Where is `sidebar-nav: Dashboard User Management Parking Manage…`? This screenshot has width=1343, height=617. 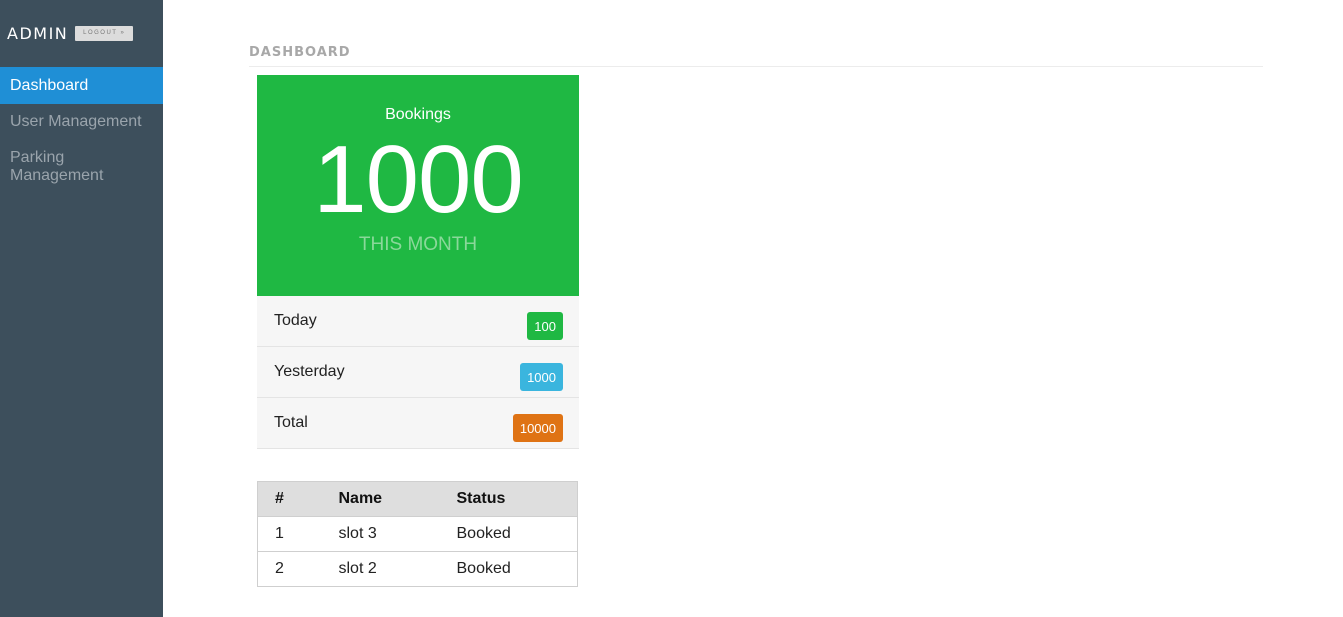 sidebar-nav: Dashboard User Management Parking Manage… is located at coordinates (81, 130).